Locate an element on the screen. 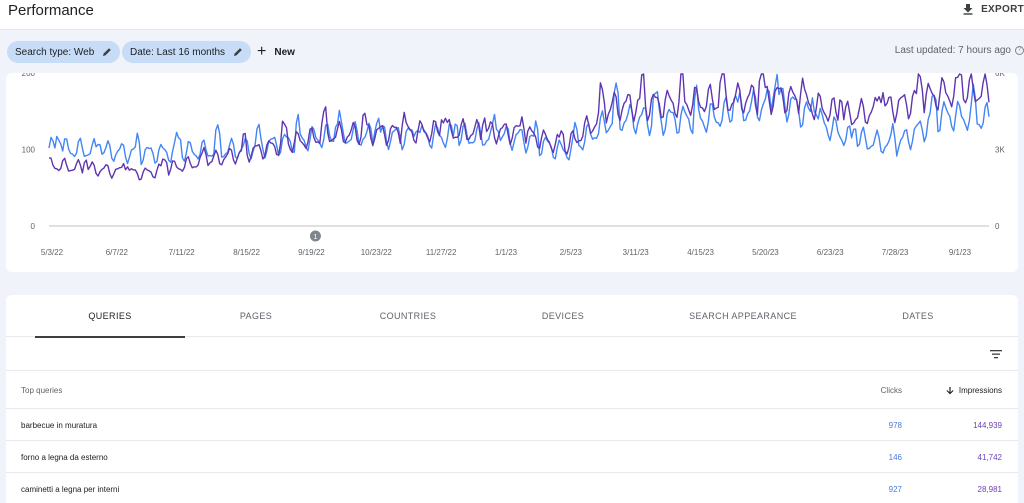 The image size is (1024, 503). plus-icon: + is located at coordinates (262, 51).